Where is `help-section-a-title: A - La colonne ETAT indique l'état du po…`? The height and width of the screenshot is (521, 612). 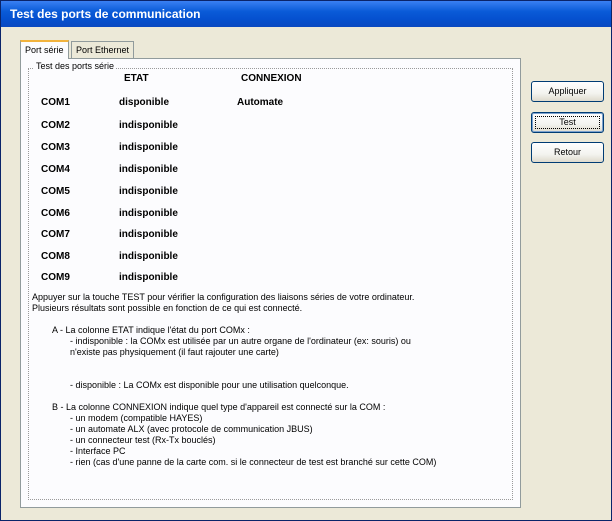 help-section-a-title: A - La colonne ETAT indique l'état du po… is located at coordinates (151, 330).